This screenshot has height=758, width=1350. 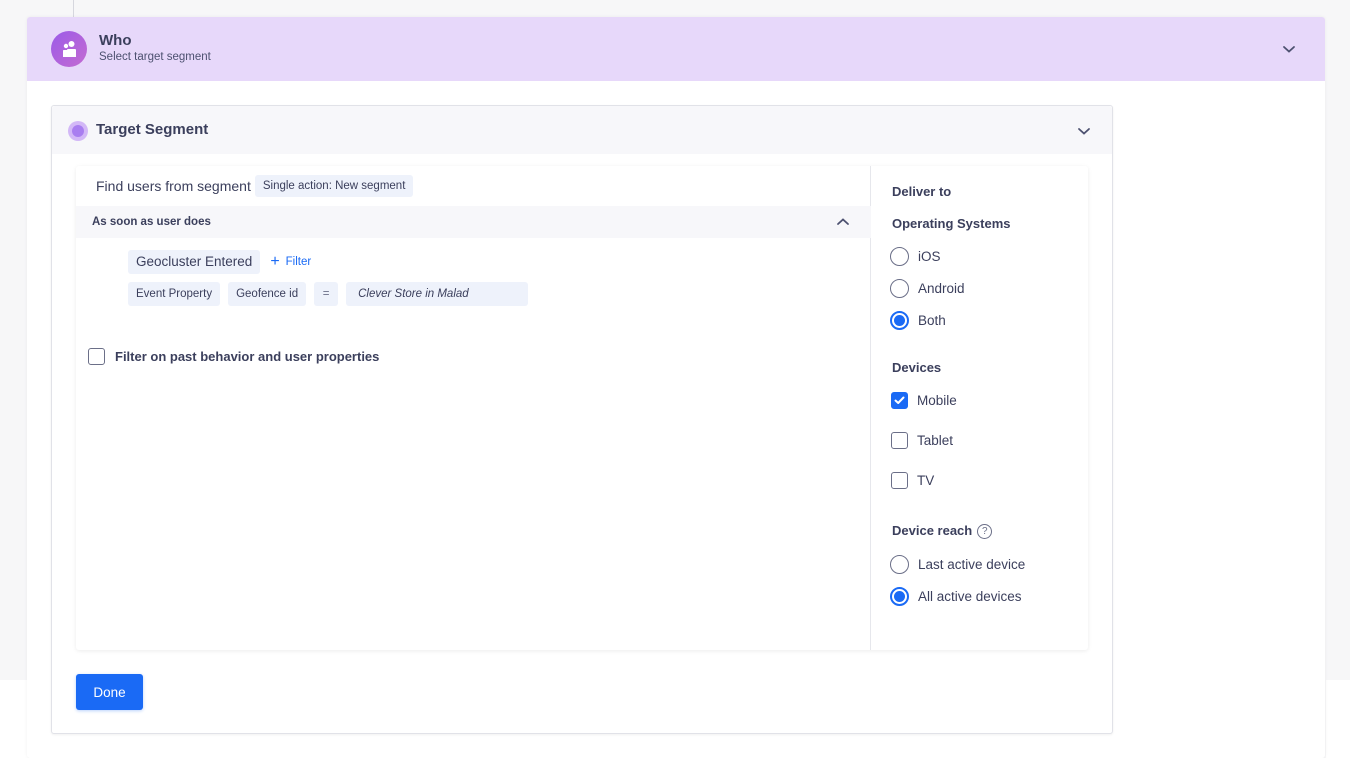 I want to click on event-selector: Geocluster Entered, so click(x=194, y=262).